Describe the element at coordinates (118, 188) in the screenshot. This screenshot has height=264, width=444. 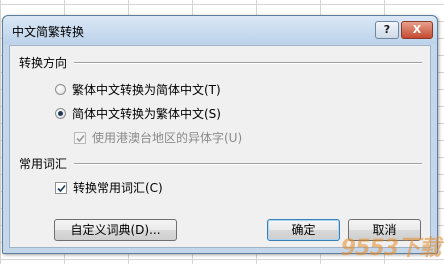
I see `checkbox-common-vocab-label: 转换常用词汇(C)` at that location.